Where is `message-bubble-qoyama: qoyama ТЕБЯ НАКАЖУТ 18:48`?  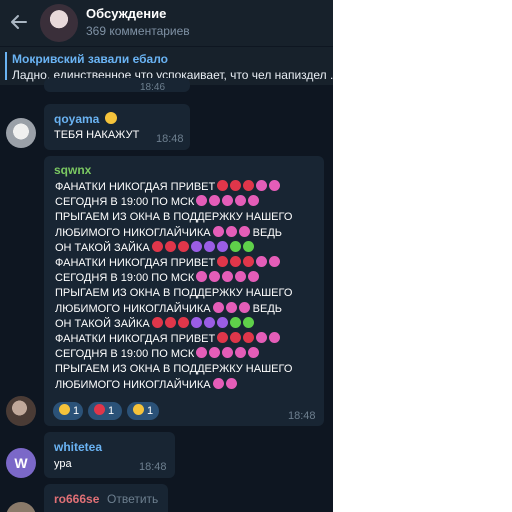 message-bubble-qoyama: qoyama ТЕБЯ НАКАЖУТ 18:48 is located at coordinates (117, 127).